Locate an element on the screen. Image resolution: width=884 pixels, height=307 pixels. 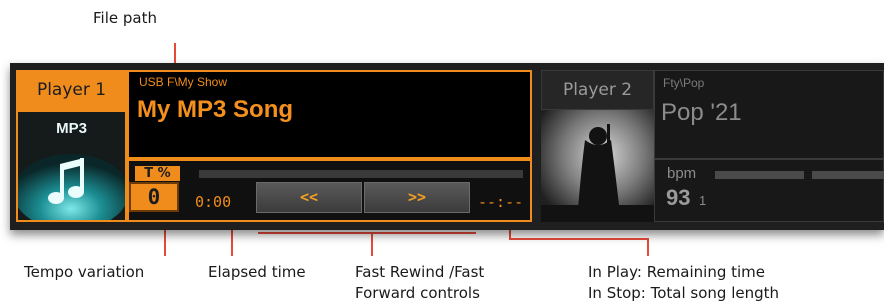
callout-tempo-variation: Tempo variation is located at coordinates (84, 272).